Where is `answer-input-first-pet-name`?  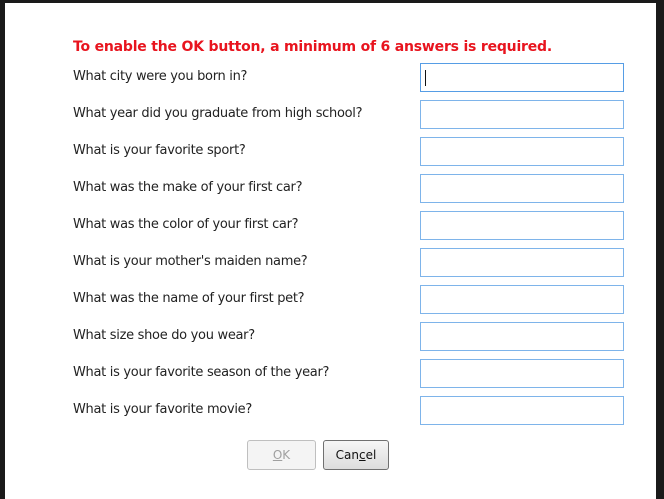
answer-input-first-pet-name is located at coordinates (522, 299).